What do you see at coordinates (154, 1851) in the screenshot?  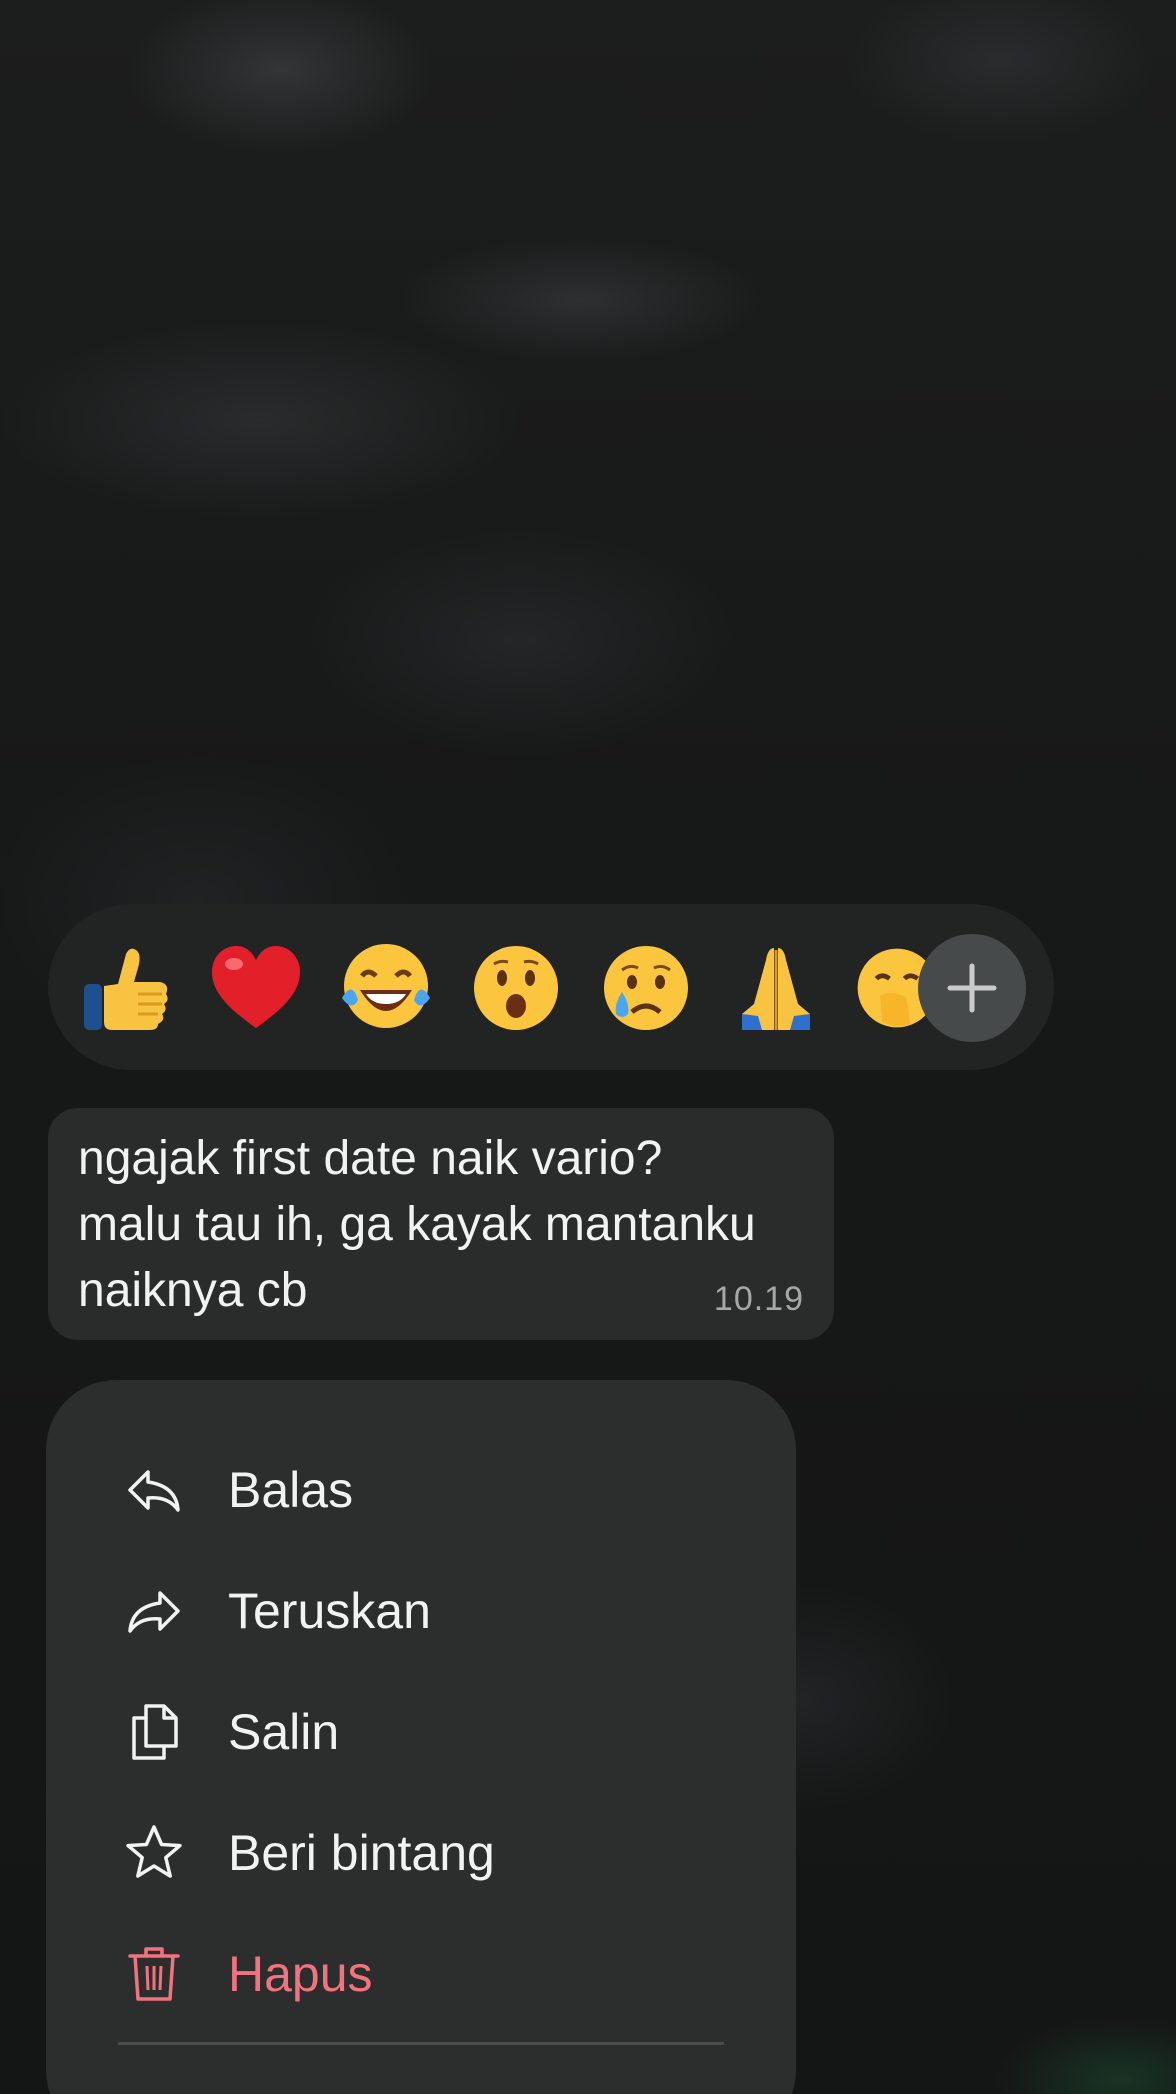 I see `star-icon` at bounding box center [154, 1851].